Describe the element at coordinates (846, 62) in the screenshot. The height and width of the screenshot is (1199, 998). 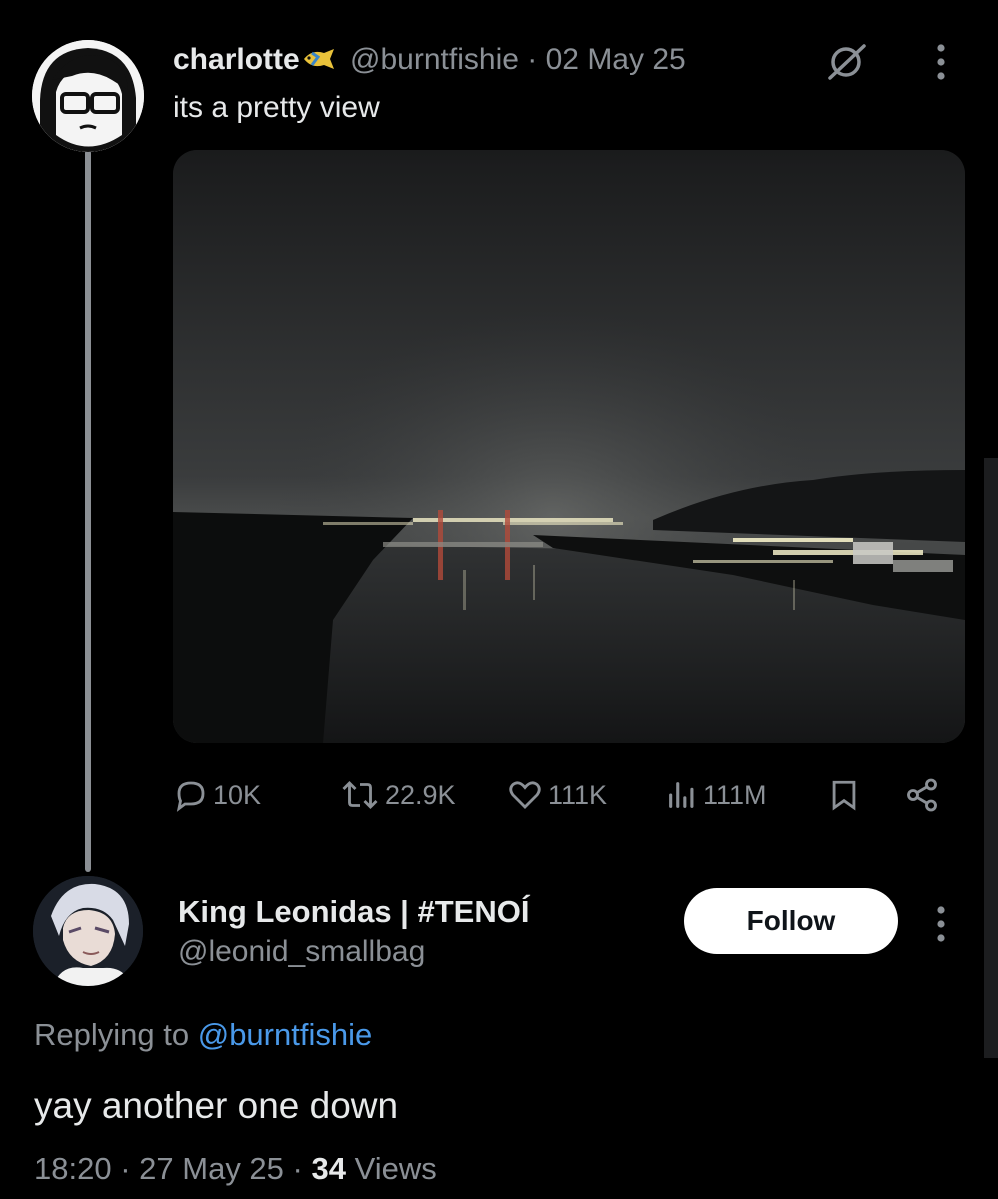
I see `grok-icon` at that location.